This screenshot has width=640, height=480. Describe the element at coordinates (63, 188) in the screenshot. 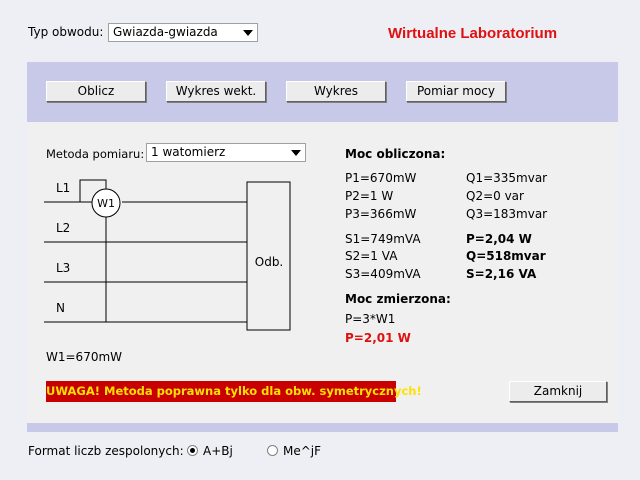

I see `line-label-l1: L1` at that location.